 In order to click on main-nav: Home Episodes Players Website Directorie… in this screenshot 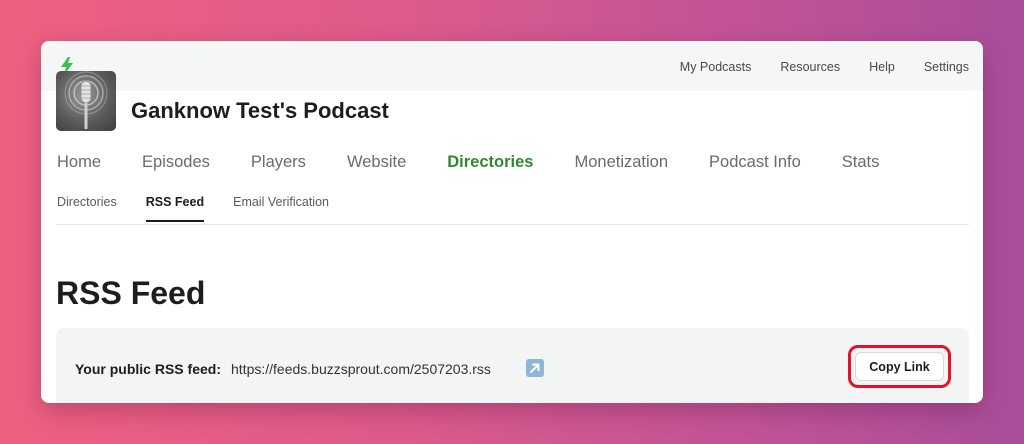, I will do `click(488, 162)`.